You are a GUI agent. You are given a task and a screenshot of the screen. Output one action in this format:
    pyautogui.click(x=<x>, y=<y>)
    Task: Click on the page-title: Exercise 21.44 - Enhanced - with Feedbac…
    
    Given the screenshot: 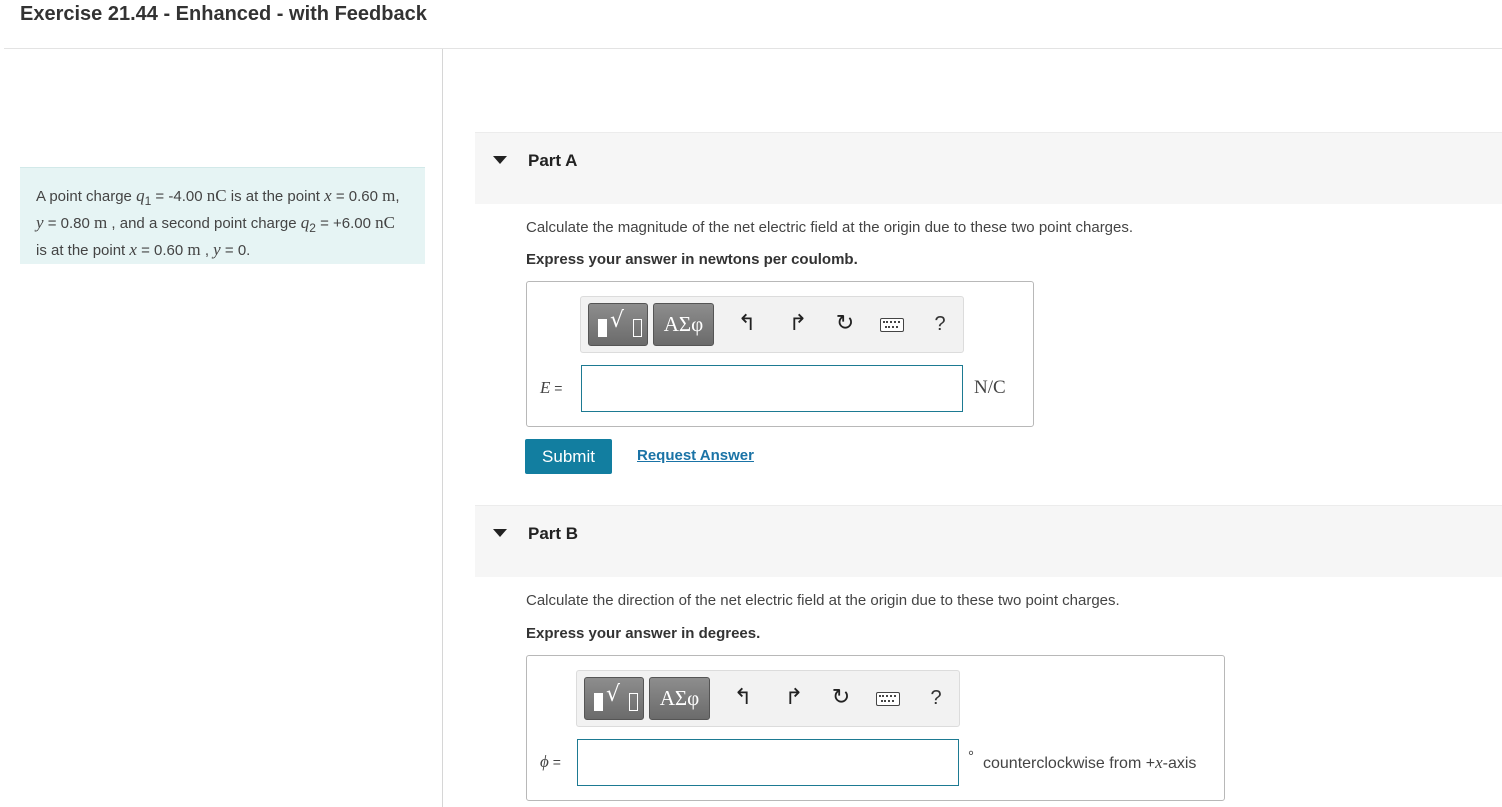 What is the action you would take?
    pyautogui.click(x=223, y=14)
    